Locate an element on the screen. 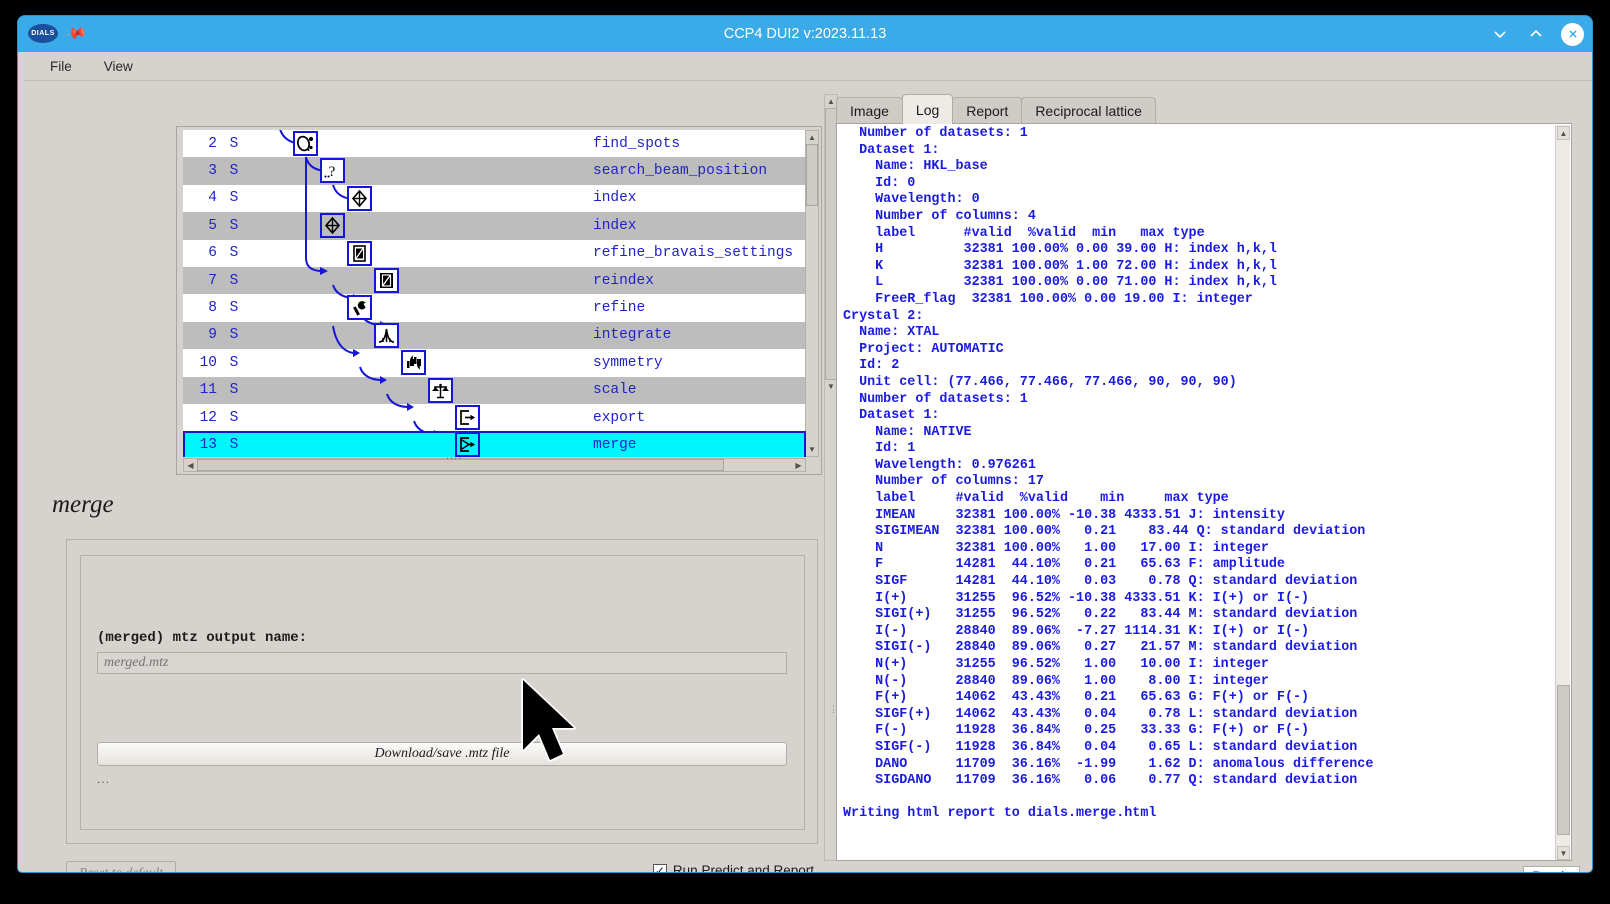 This screenshot has width=1610, height=904. row-number: 2 is located at coordinates (212, 143).